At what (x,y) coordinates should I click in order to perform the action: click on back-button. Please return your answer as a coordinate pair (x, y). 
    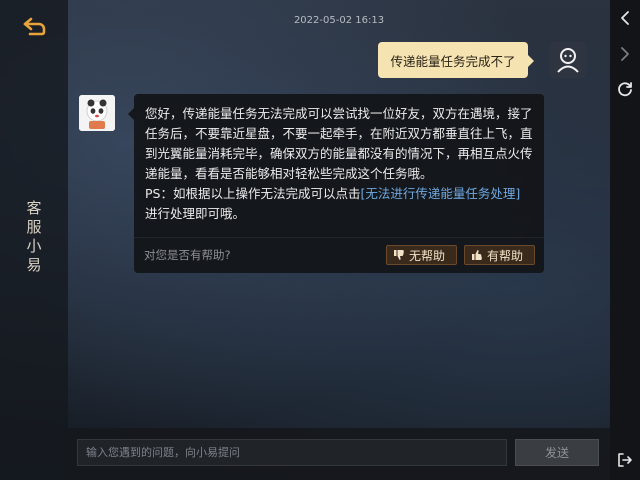
    Looking at the image, I should click on (35, 27).